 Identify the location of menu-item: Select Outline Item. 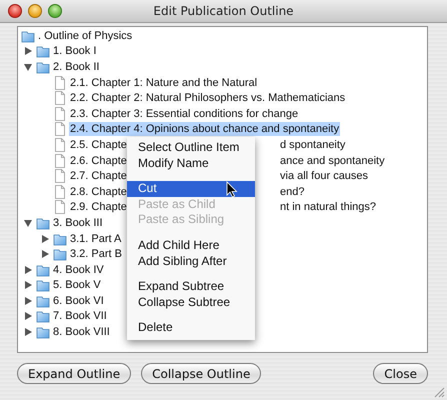
(191, 148).